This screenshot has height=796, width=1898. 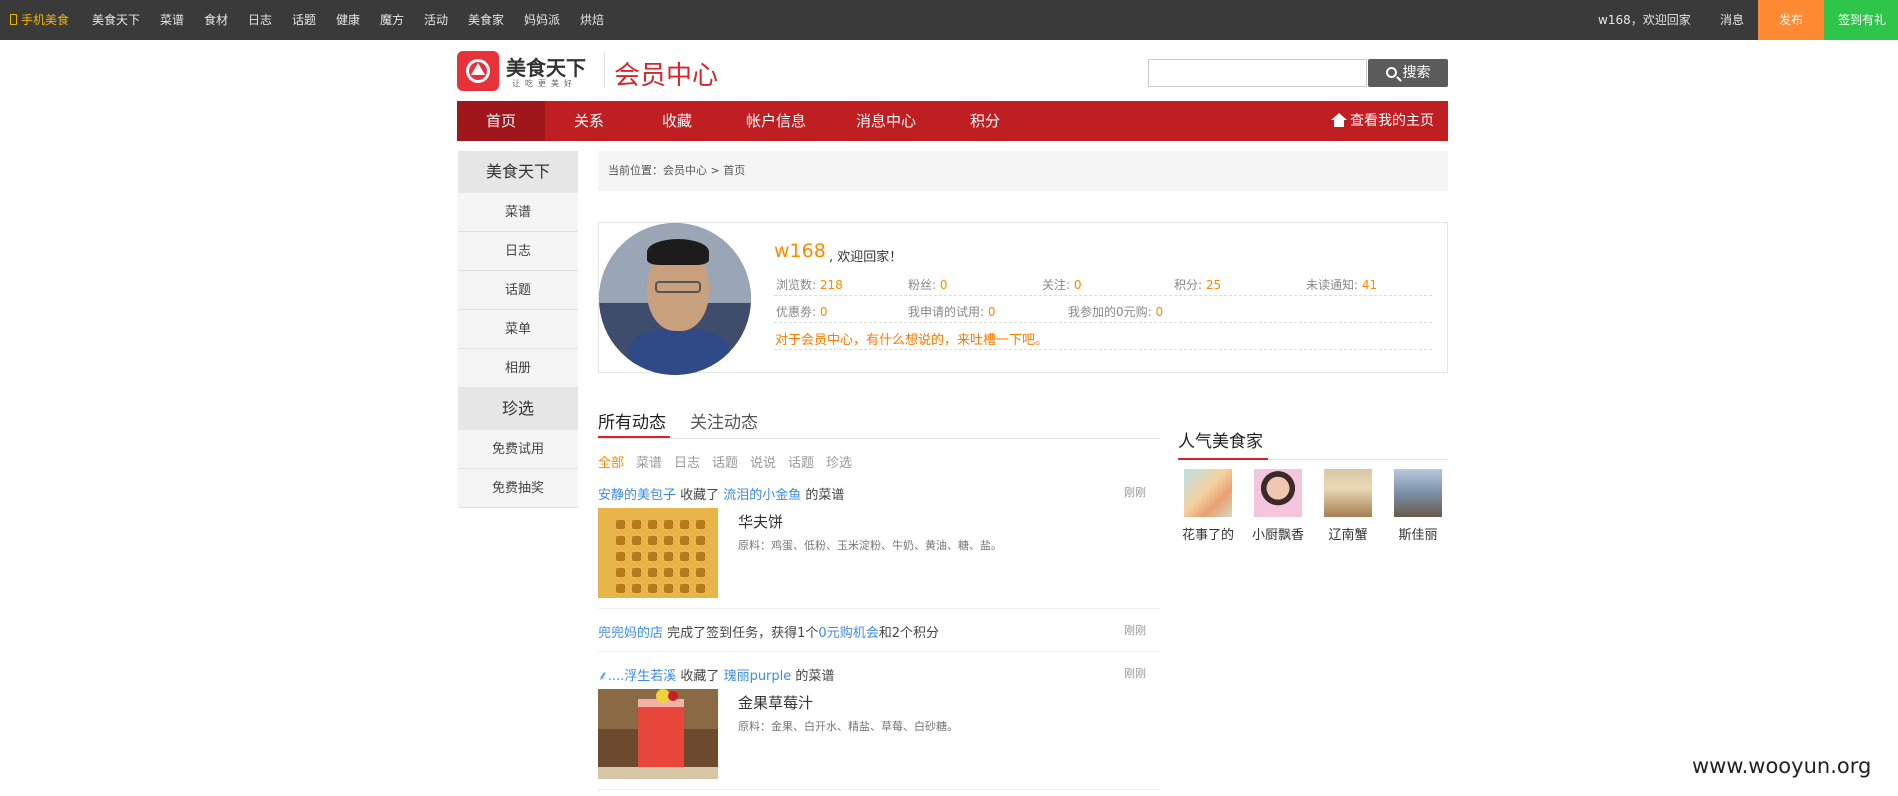 I want to click on user-greeting: w168，欢迎回家, so click(x=1644, y=20).